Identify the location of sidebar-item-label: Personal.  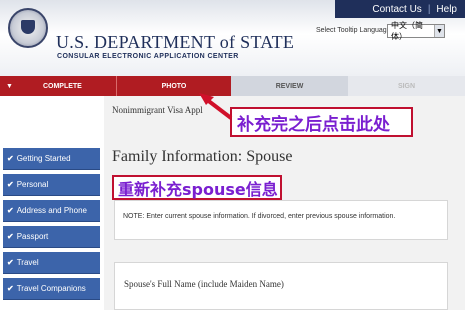
(32, 184).